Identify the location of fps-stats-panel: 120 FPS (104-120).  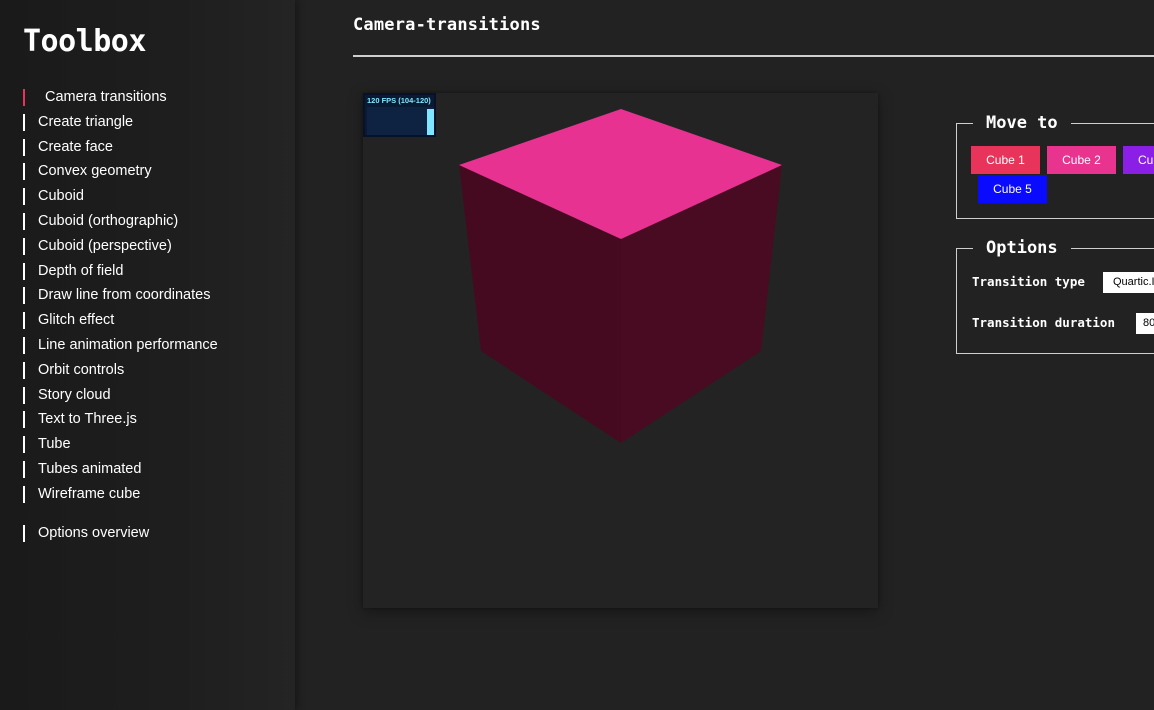
(399, 115).